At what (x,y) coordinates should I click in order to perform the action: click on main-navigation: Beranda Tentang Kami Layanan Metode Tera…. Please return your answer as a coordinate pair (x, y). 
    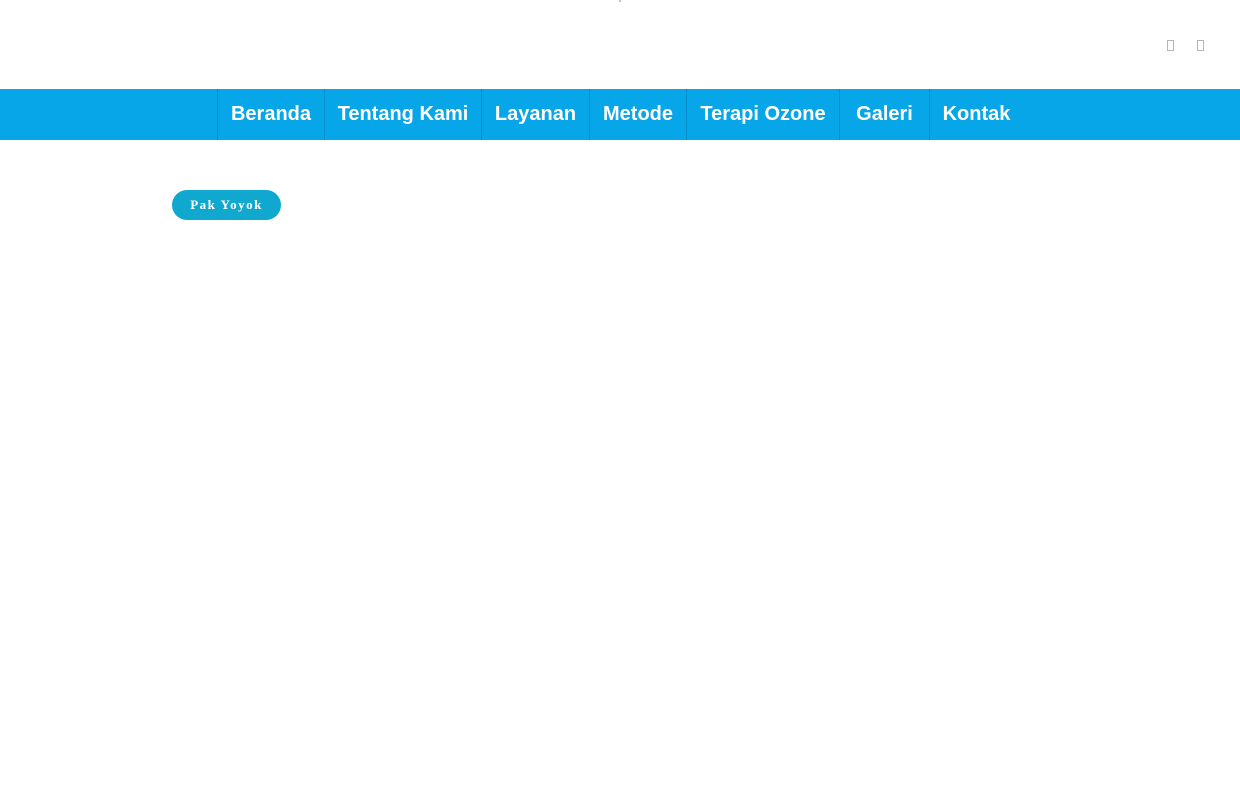
    Looking at the image, I should click on (620, 114).